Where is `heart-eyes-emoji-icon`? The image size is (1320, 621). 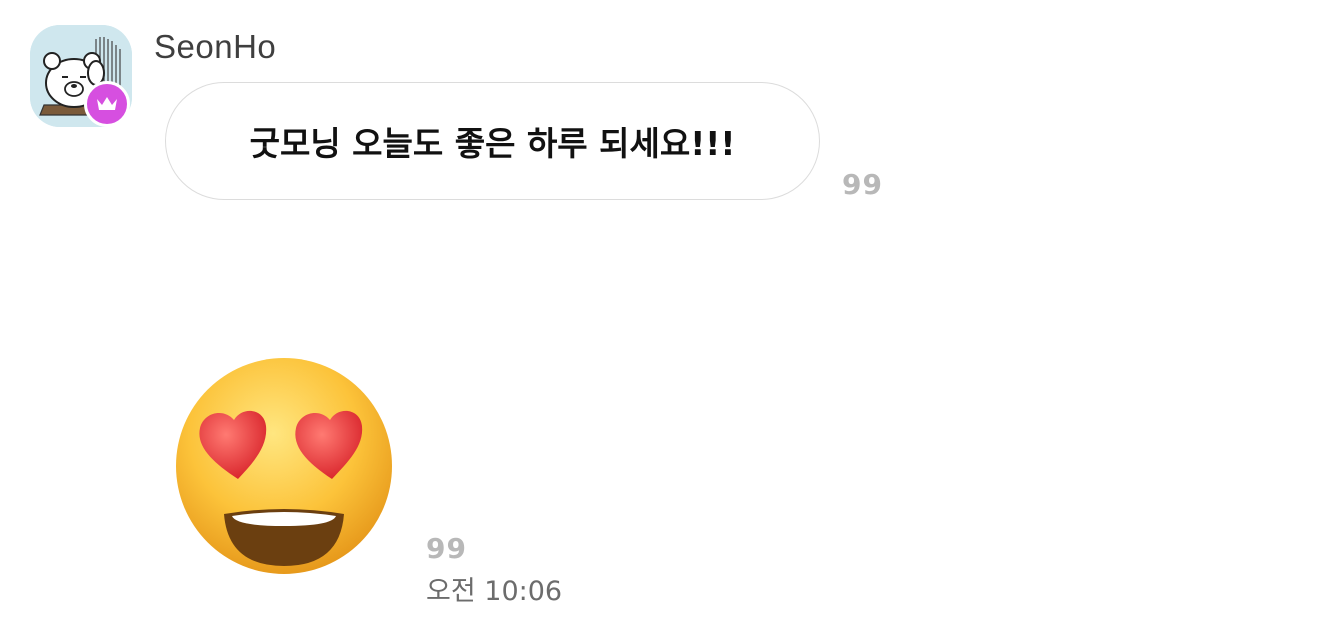
heart-eyes-emoji-icon is located at coordinates (284, 466).